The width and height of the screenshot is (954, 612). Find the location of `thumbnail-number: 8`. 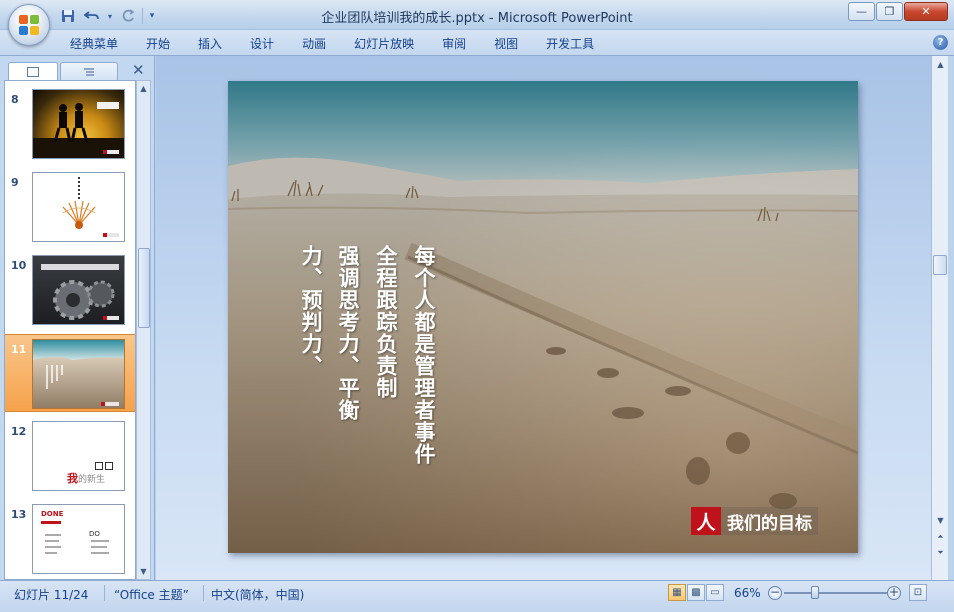

thumbnail-number: 8 is located at coordinates (15, 99).